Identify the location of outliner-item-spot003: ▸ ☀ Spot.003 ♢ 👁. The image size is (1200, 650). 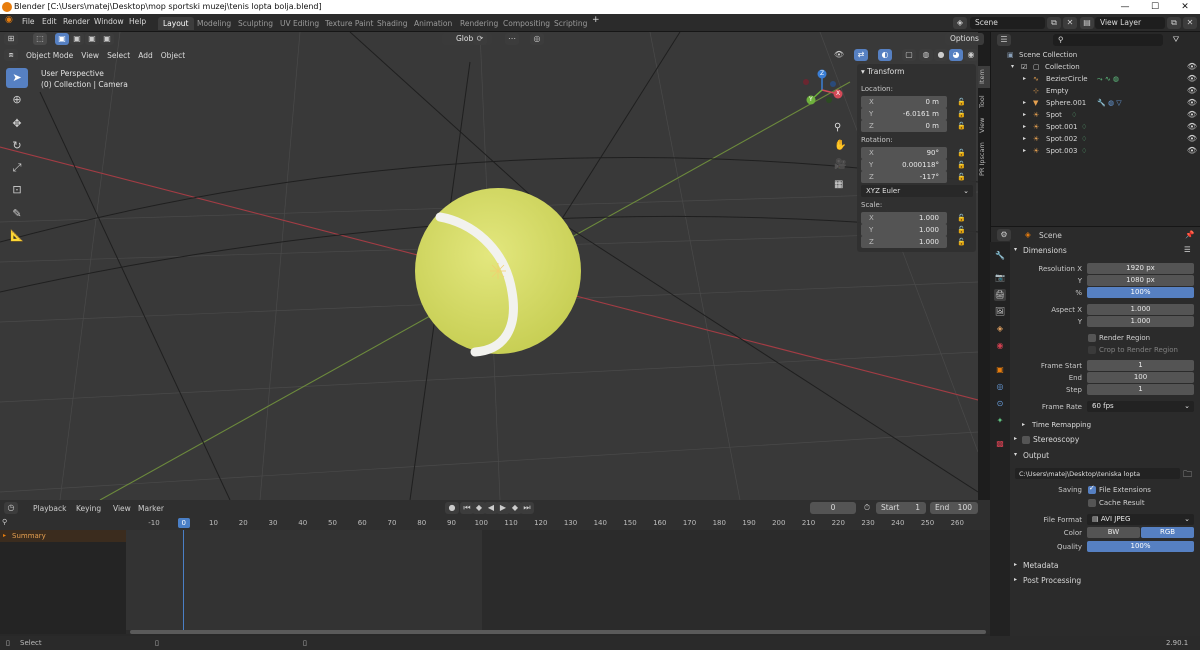
(1095, 151).